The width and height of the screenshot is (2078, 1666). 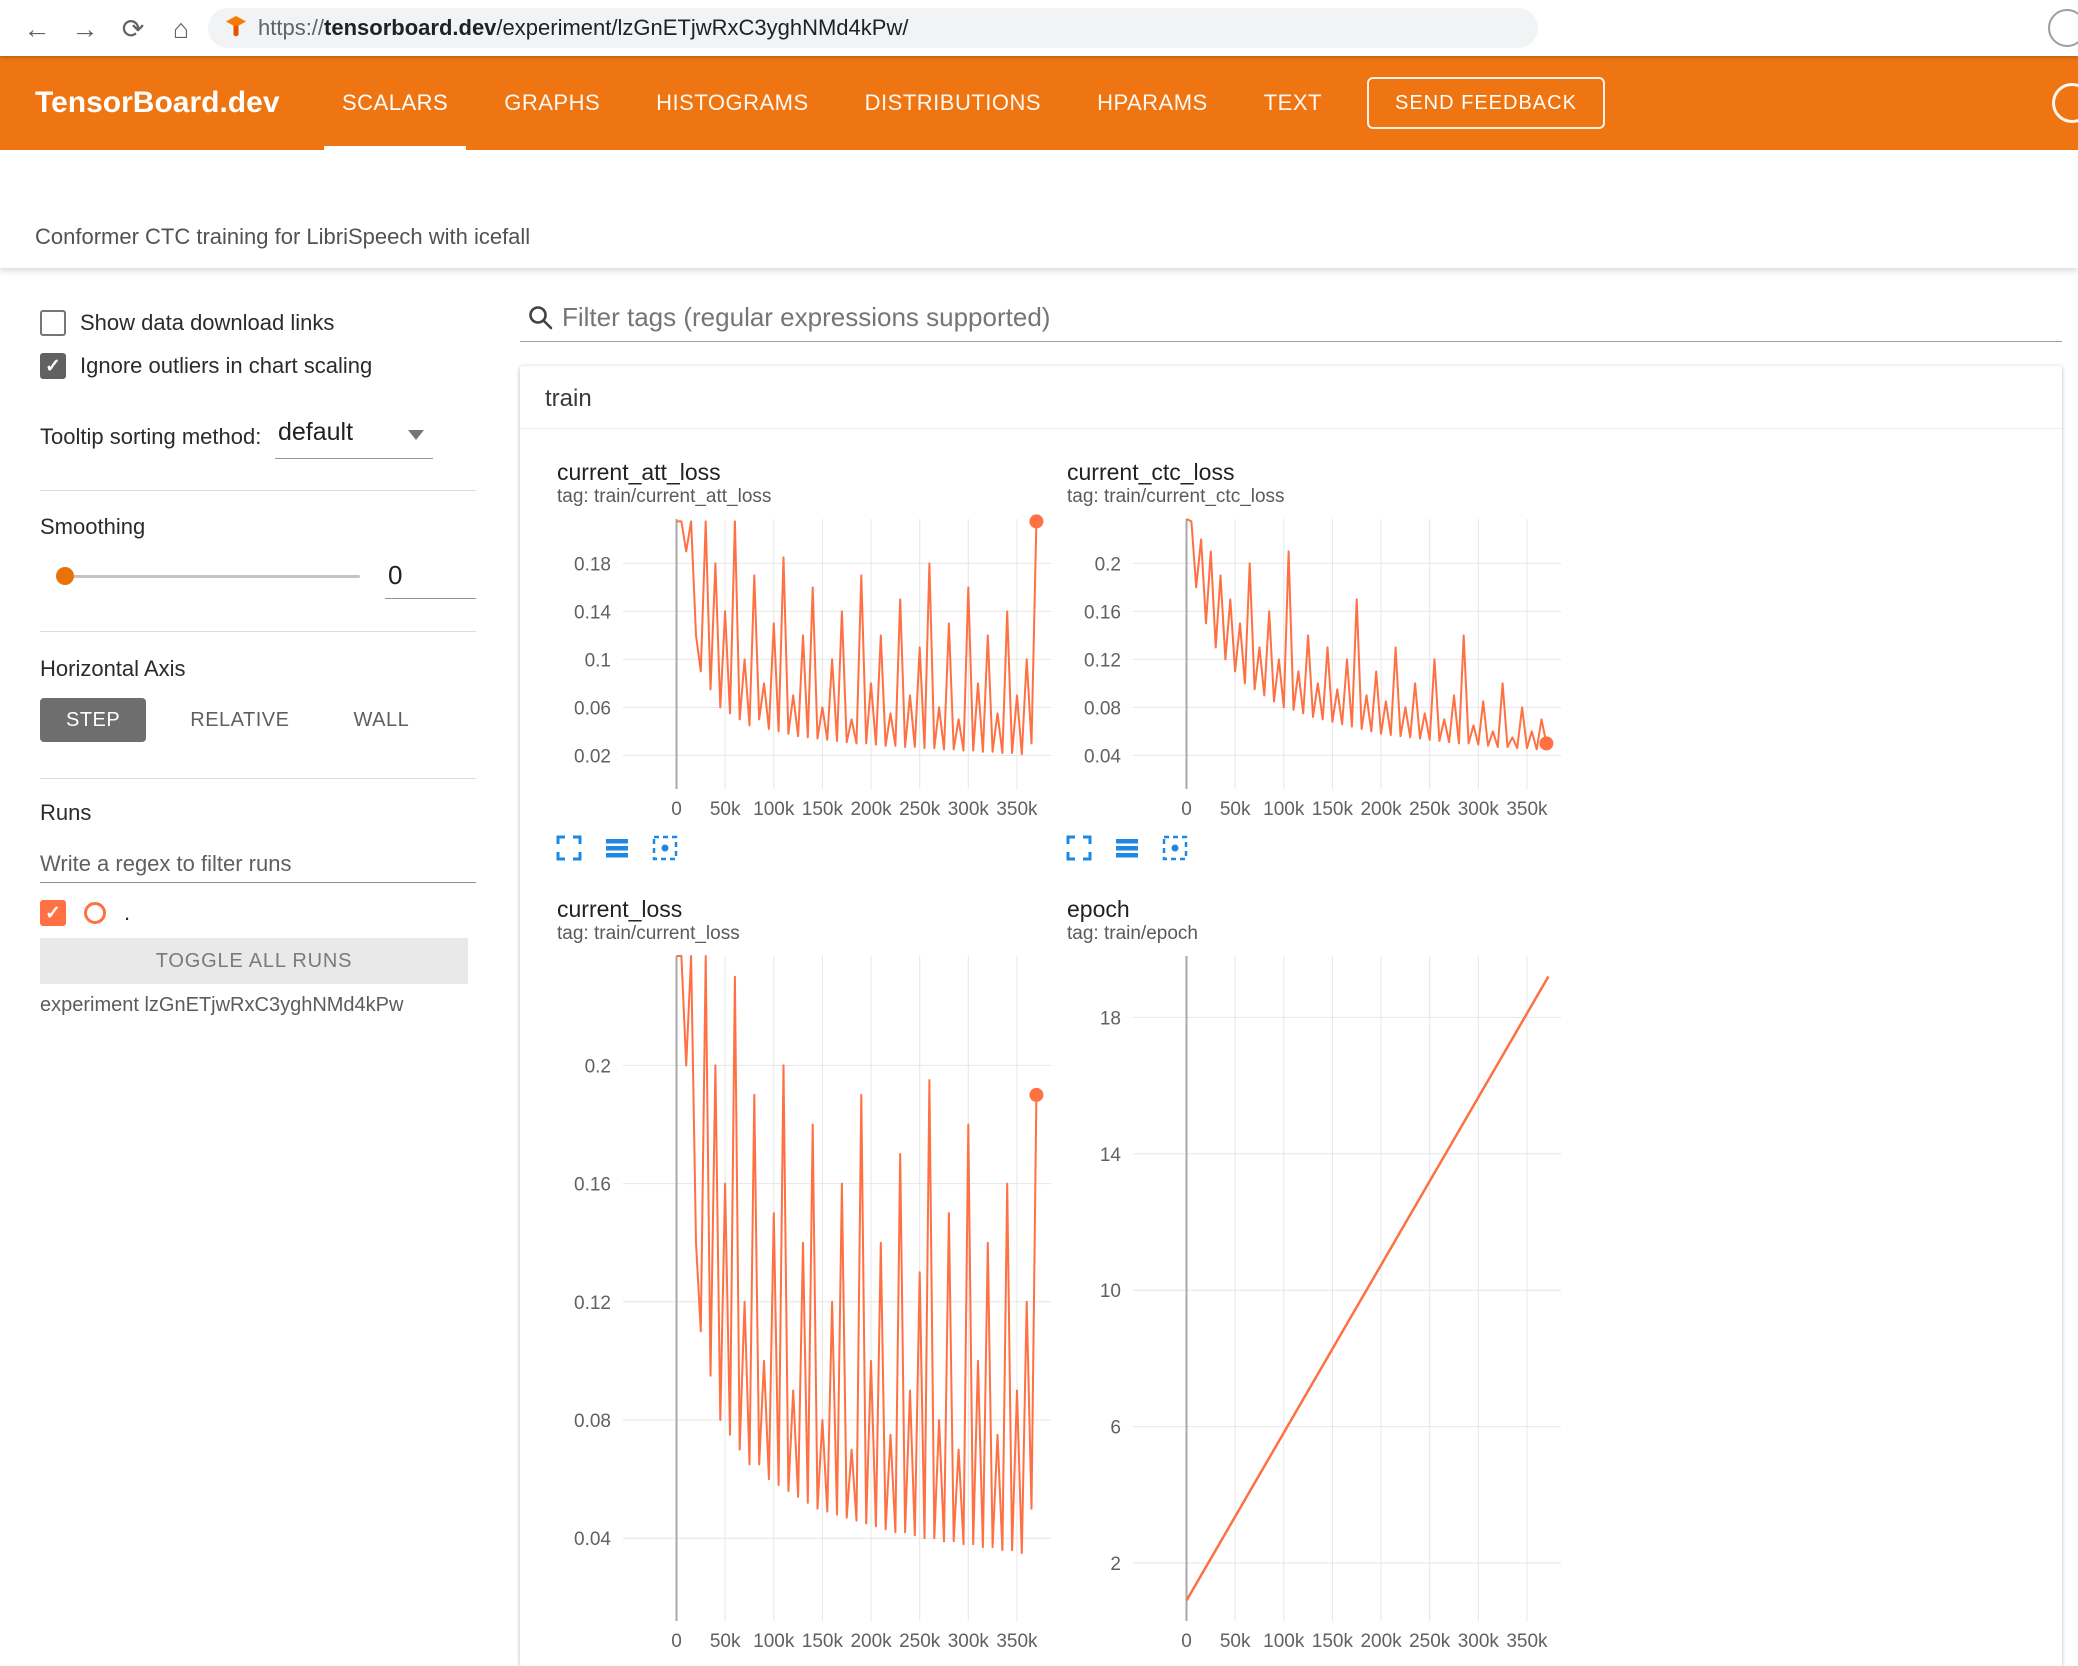 I want to click on header-avatar, so click(x=2065, y=103).